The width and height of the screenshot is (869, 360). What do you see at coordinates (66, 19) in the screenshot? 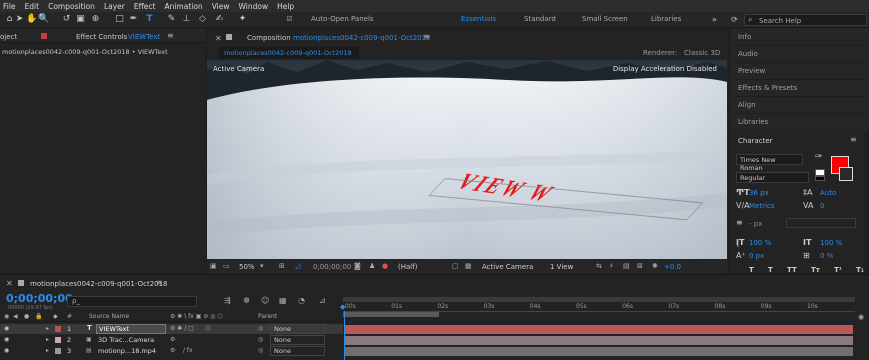
I see `rotate-tool-icon: ↺` at bounding box center [66, 19].